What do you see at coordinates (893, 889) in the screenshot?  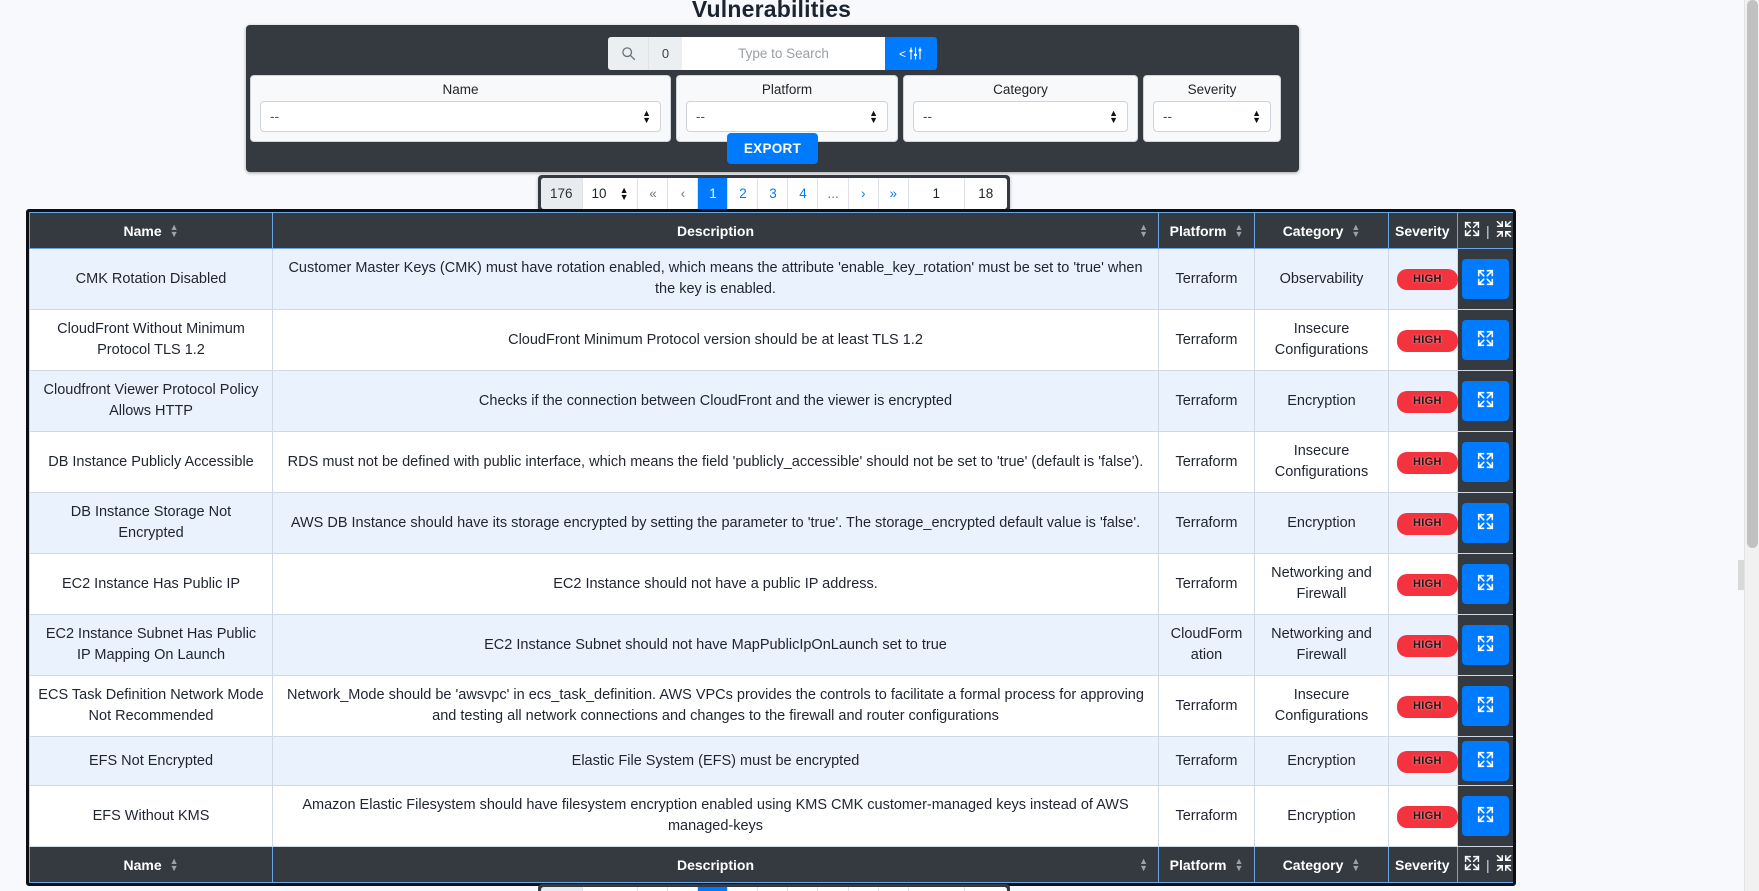 I see `bottom-last-page-button: »` at bounding box center [893, 889].